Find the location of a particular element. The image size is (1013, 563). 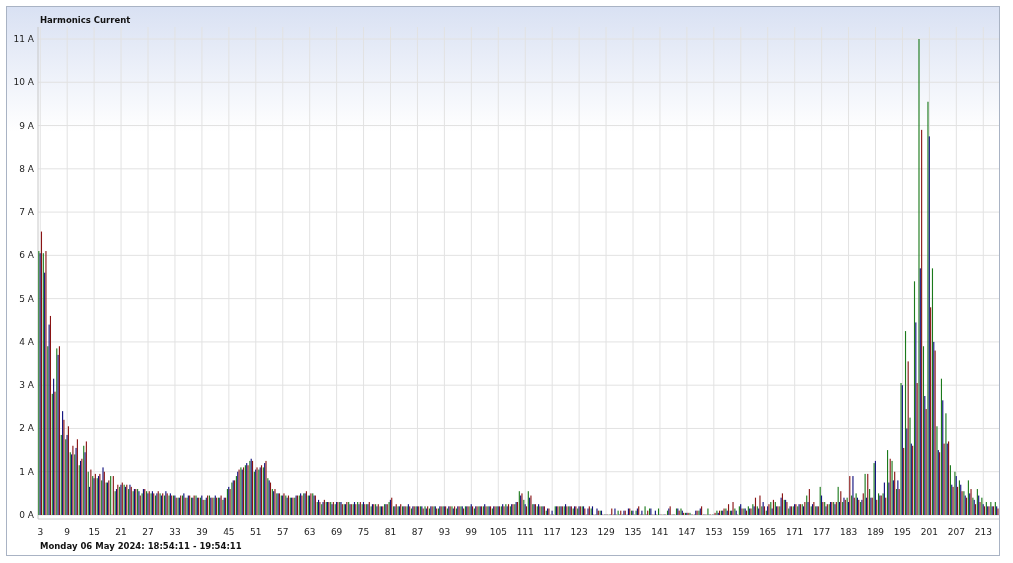

x-axis-label: 9 is located at coordinates (67, 532).